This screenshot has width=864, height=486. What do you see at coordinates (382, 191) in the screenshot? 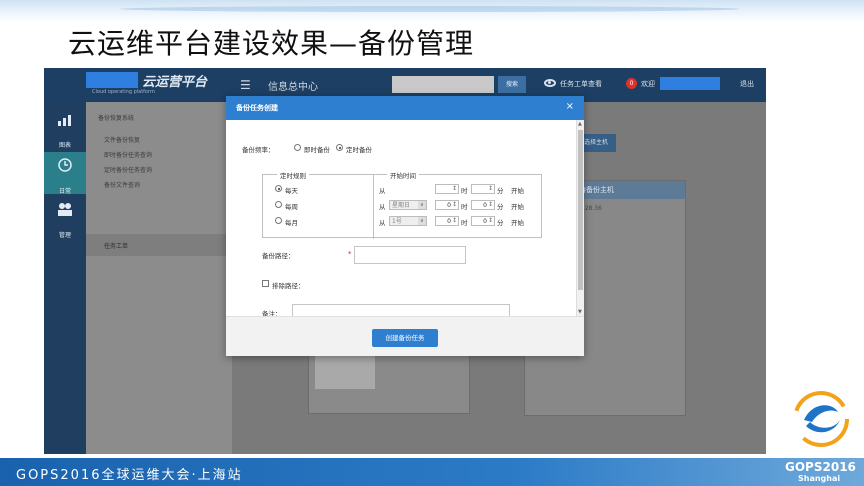
I see `daily-from-label: 从` at bounding box center [382, 191].